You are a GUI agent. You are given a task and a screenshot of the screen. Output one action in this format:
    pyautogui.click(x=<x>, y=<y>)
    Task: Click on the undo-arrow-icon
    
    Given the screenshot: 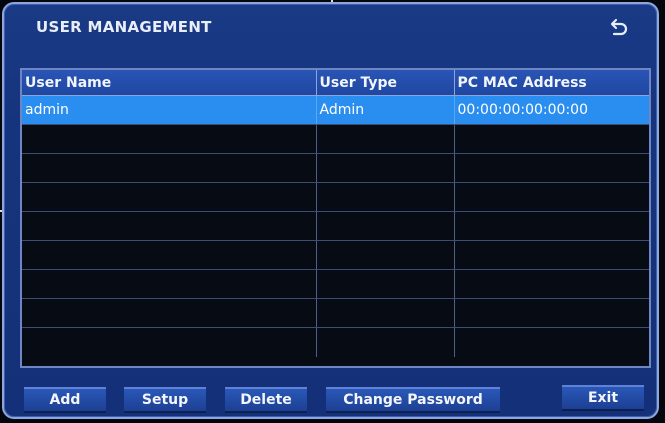 What is the action you would take?
    pyautogui.click(x=618, y=28)
    